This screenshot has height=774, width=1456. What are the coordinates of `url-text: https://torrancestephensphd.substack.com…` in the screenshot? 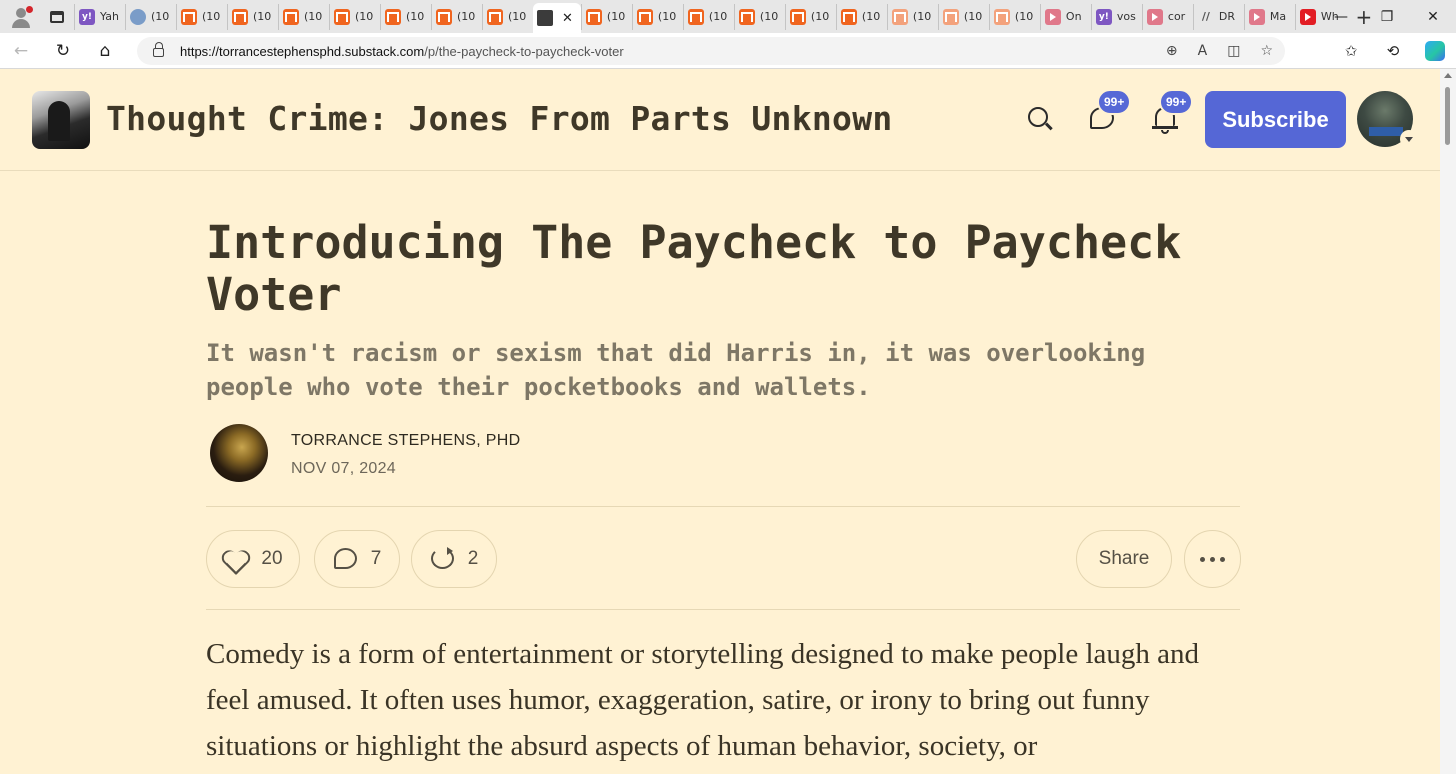 It's located at (402, 51).